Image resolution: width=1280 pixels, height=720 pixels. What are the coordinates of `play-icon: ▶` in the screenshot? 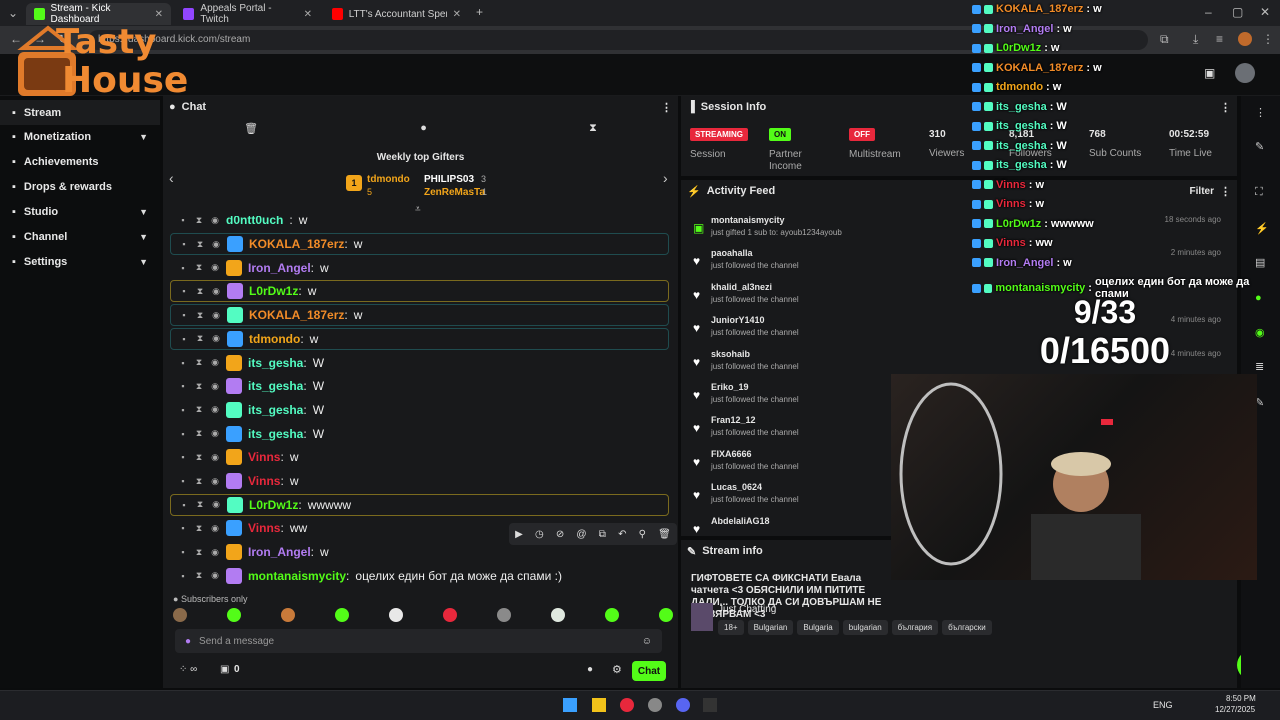 It's located at (519, 534).